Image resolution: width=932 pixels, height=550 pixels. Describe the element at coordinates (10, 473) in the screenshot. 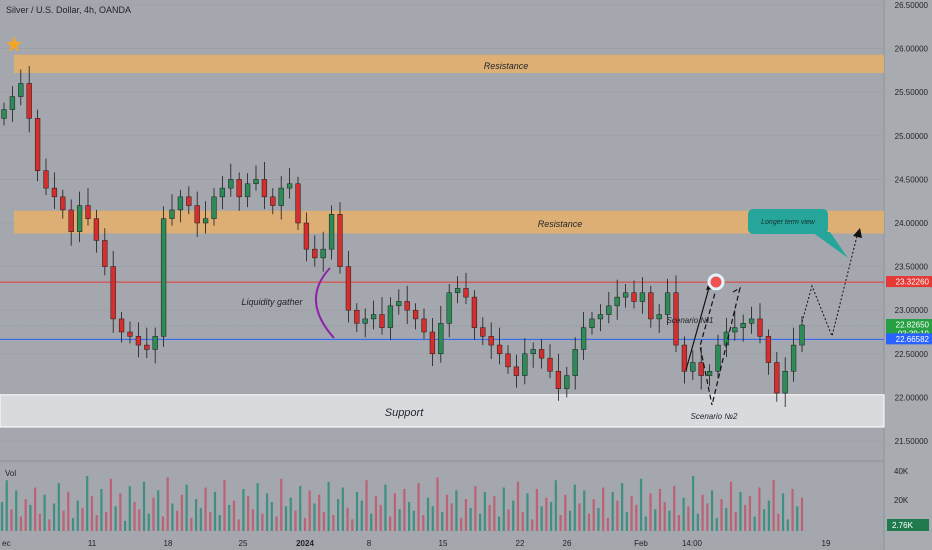

I see `volume-label: Vol` at that location.